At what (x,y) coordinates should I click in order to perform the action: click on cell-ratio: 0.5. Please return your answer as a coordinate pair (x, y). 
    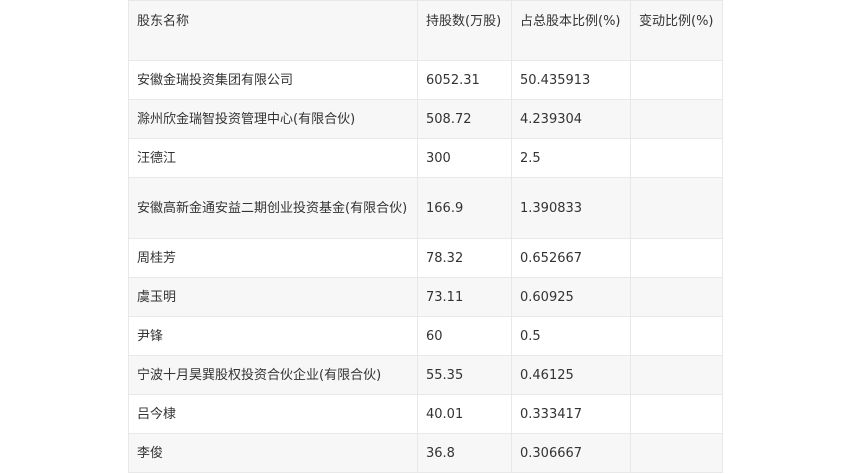
    Looking at the image, I should click on (571, 336).